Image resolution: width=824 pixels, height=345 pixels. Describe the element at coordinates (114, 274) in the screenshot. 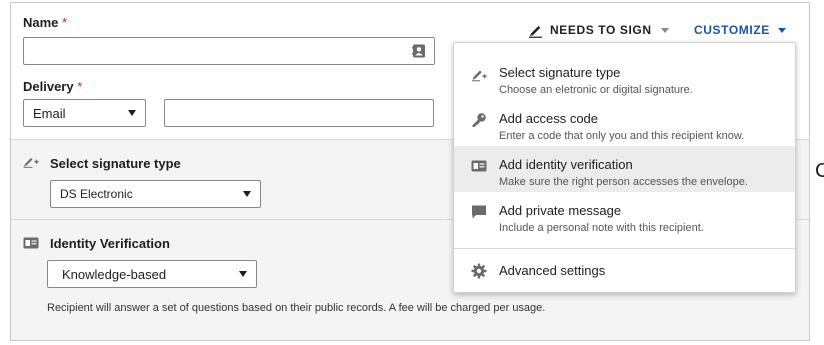

I see `identity-method-value: Knowledge-based` at that location.